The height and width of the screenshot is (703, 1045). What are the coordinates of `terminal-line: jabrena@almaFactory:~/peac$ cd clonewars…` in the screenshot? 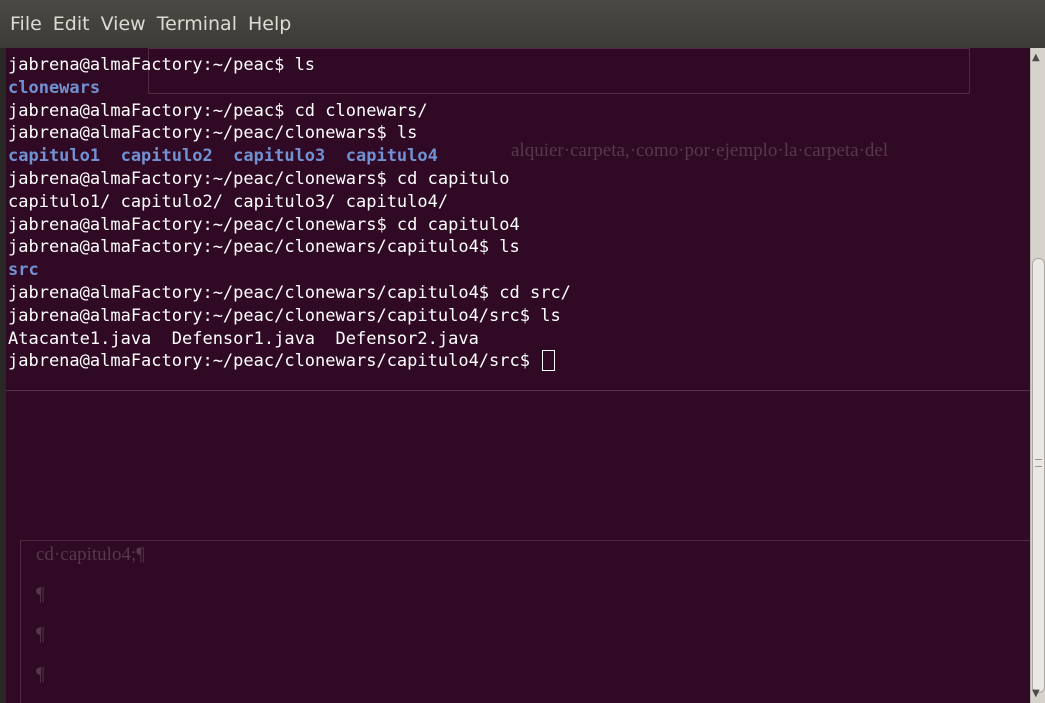 It's located at (218, 110).